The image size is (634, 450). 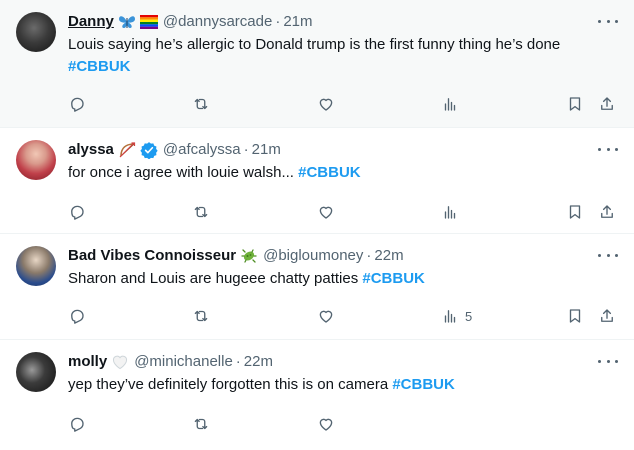 What do you see at coordinates (127, 22) in the screenshot?
I see `butterfly-icon` at bounding box center [127, 22].